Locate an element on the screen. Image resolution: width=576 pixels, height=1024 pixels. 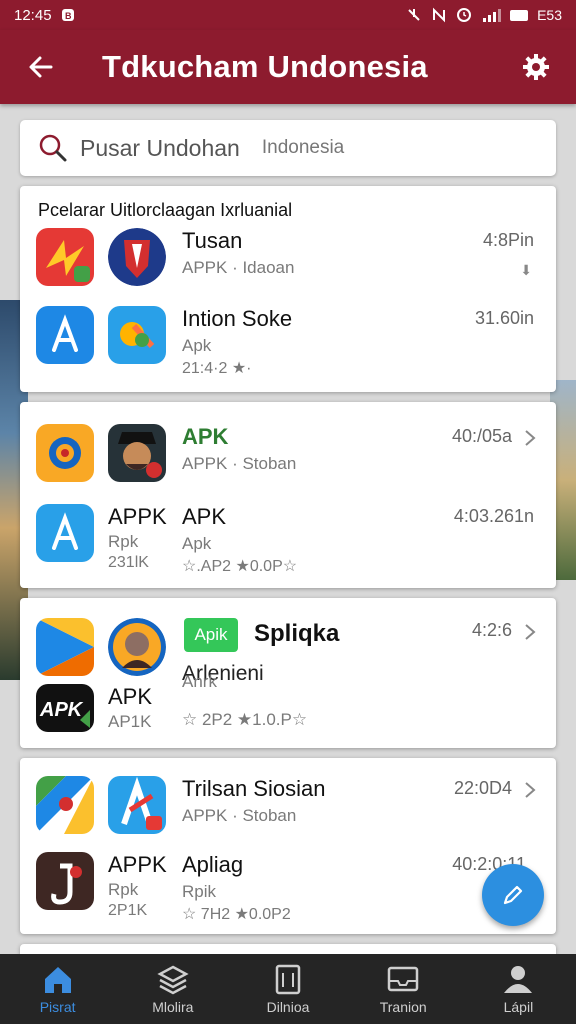
nav-item-tablet: Dilnioa is located at coordinates (287, 989).